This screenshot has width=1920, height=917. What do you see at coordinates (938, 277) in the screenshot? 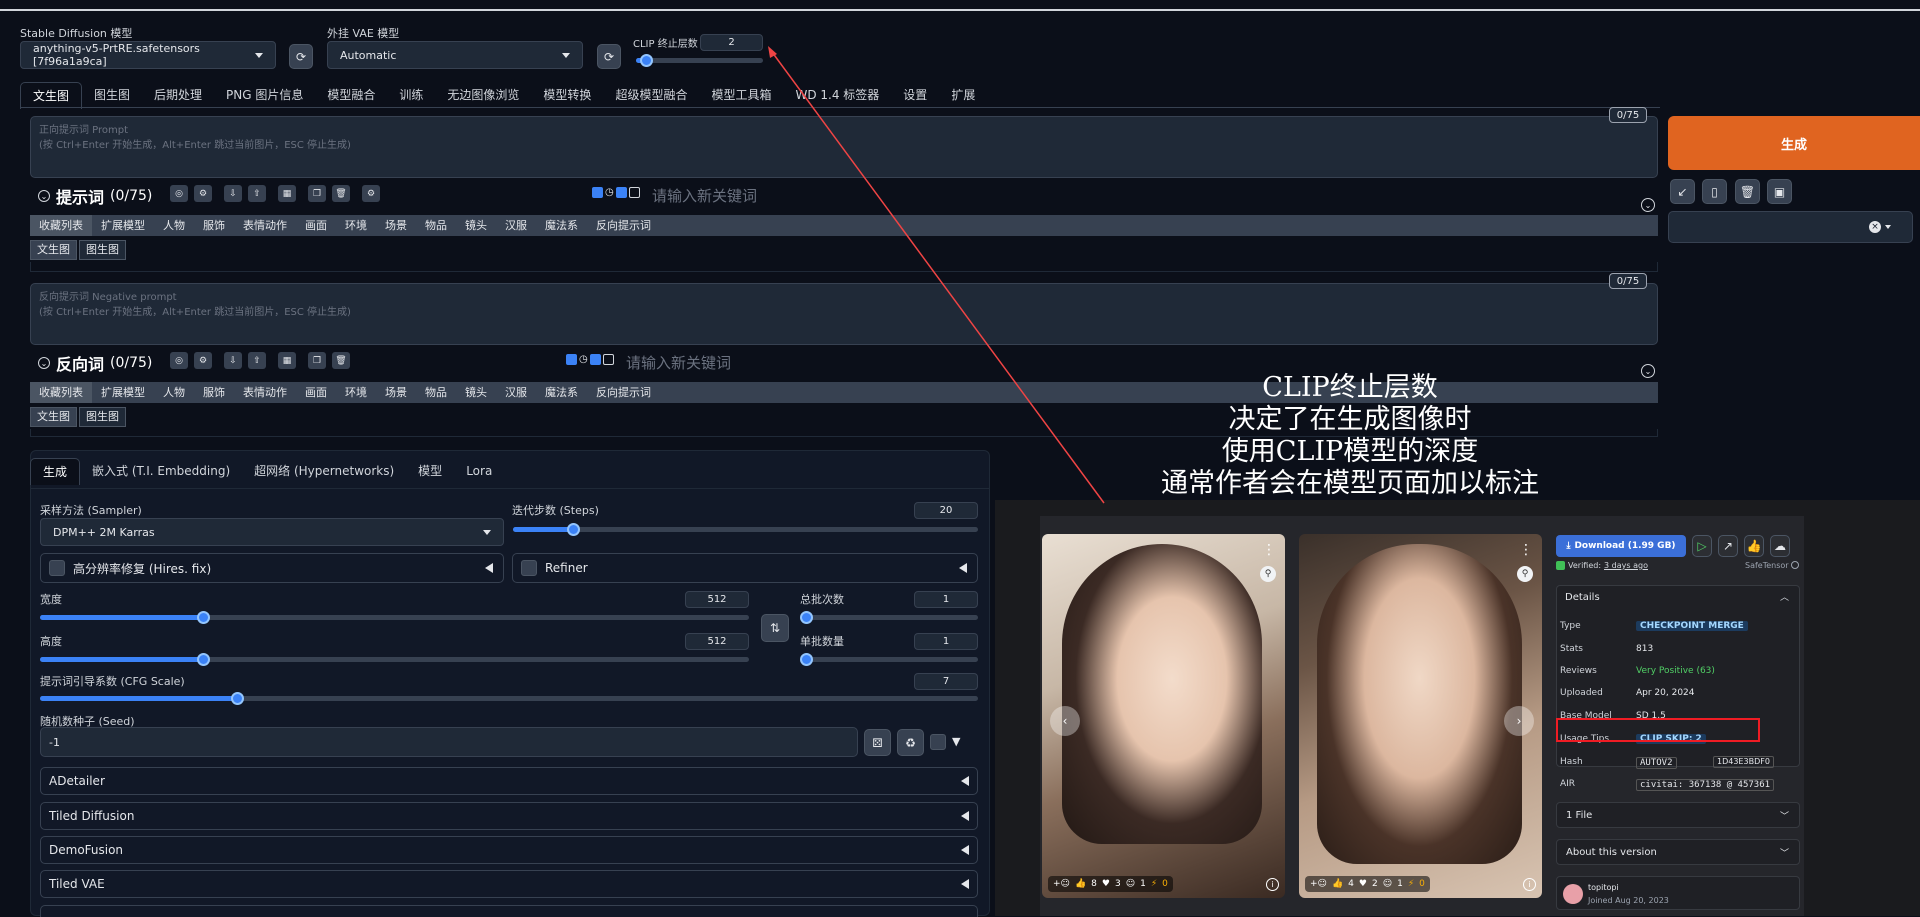
I see `arrow-line` at bounding box center [938, 277].